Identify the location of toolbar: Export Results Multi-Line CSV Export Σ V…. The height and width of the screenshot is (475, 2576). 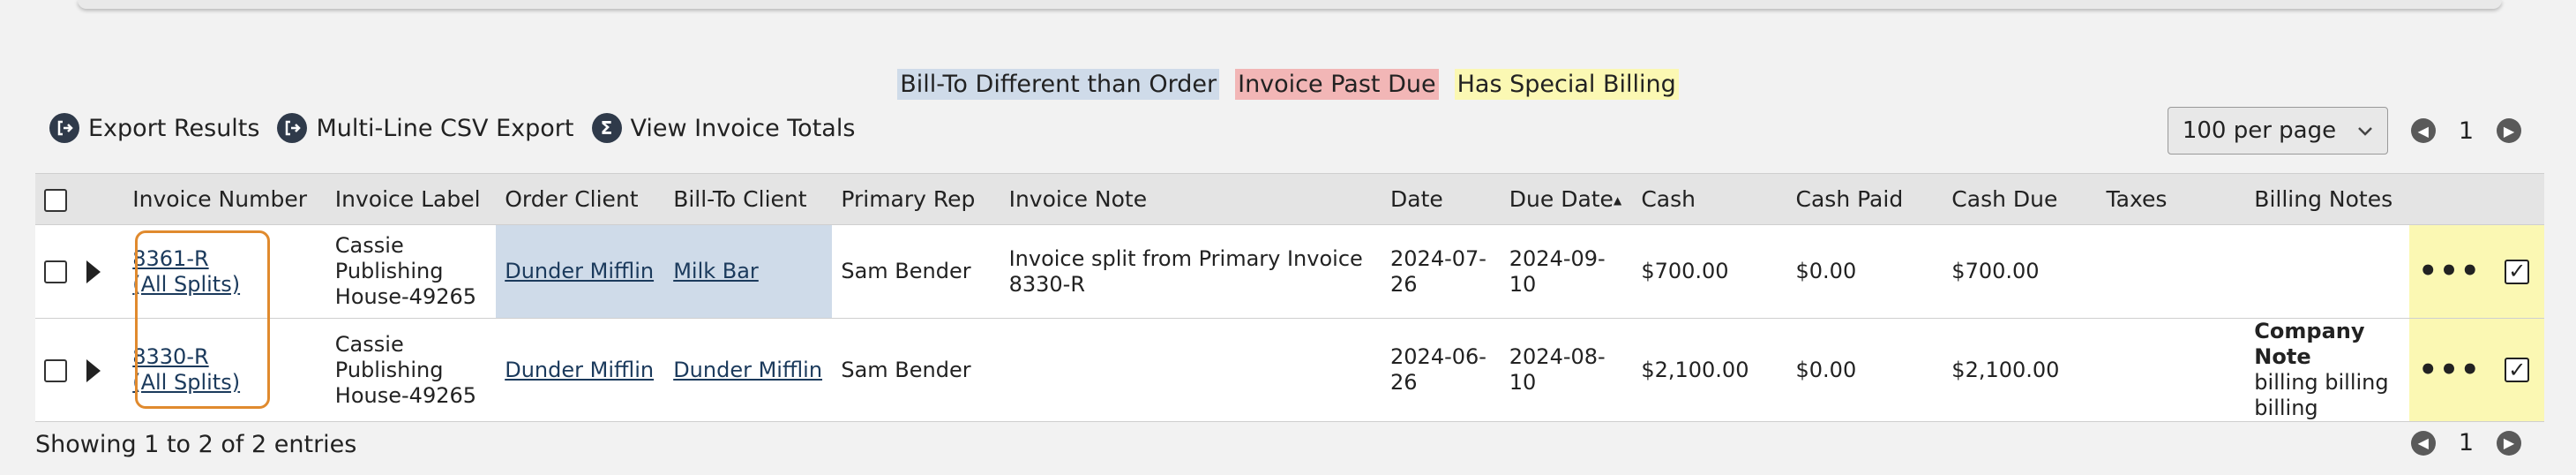
(452, 128).